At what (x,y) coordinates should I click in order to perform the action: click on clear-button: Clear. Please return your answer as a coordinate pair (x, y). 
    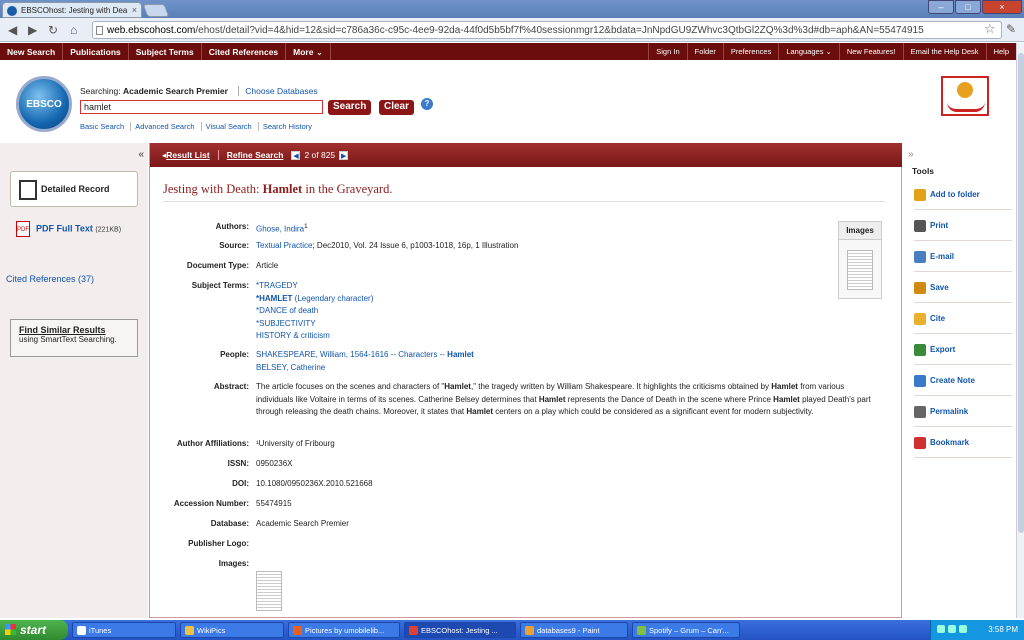
    Looking at the image, I should click on (397, 107).